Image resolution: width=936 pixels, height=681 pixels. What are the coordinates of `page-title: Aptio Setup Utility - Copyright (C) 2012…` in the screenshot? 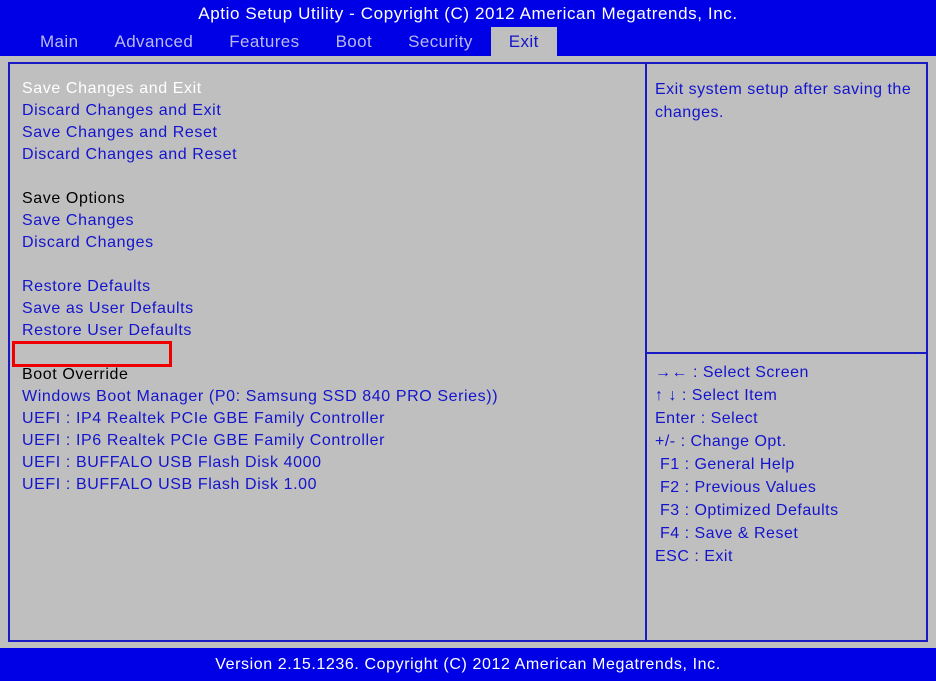 It's located at (468, 13).